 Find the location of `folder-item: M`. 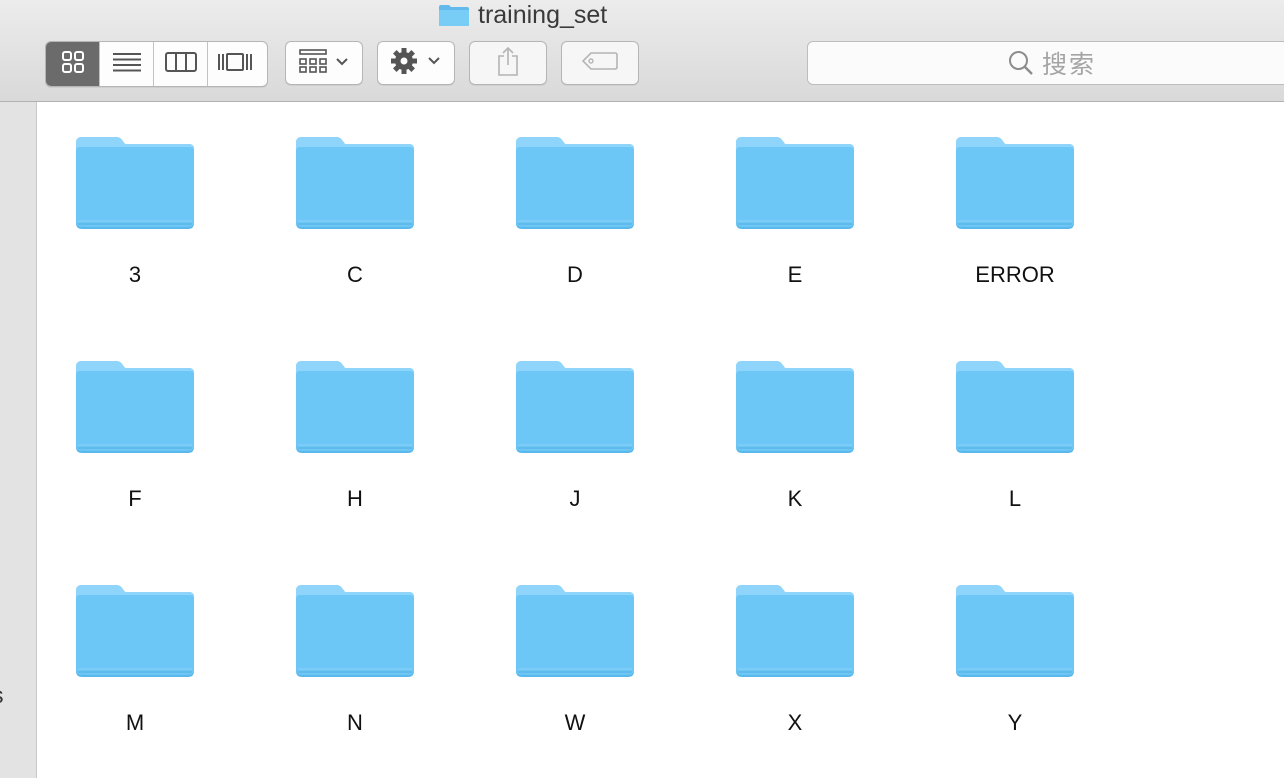

folder-item: M is located at coordinates (135, 659).